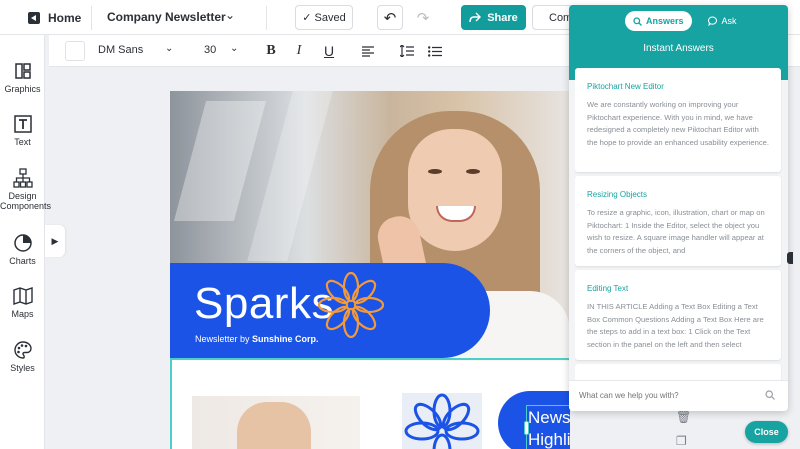 Image resolution: width=800 pixels, height=449 pixels. I want to click on bullet-list-icon, so click(435, 51).